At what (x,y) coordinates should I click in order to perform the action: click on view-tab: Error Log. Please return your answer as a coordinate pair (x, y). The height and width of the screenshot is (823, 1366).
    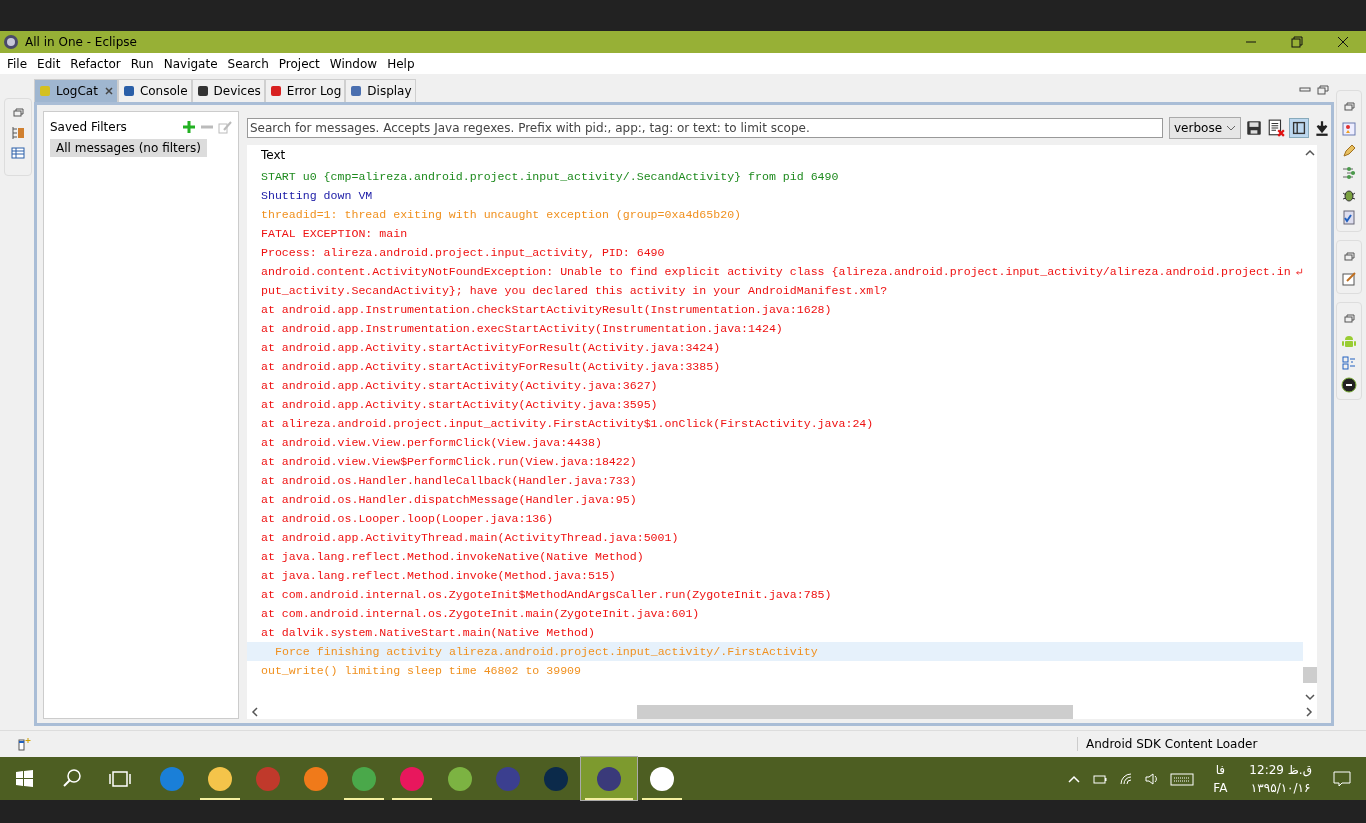
    Looking at the image, I should click on (305, 90).